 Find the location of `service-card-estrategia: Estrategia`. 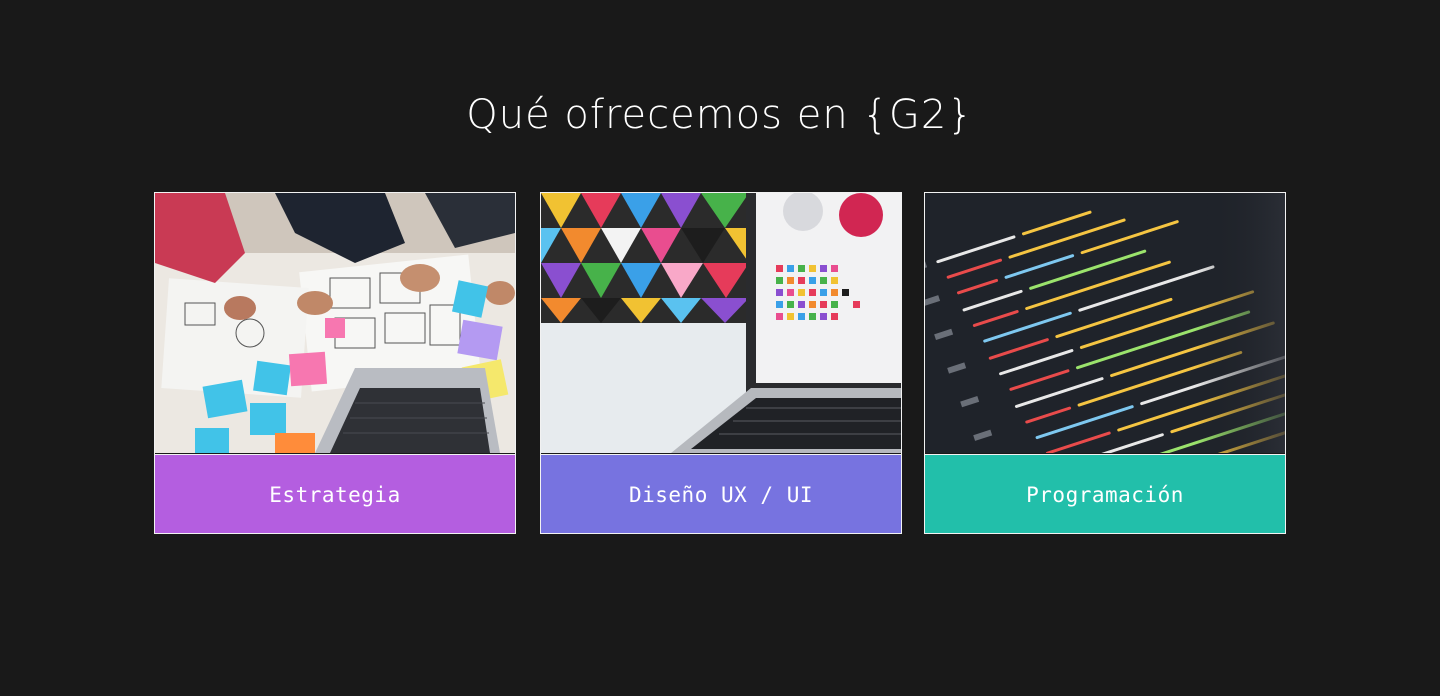

service-card-estrategia: Estrategia is located at coordinates (335, 363).